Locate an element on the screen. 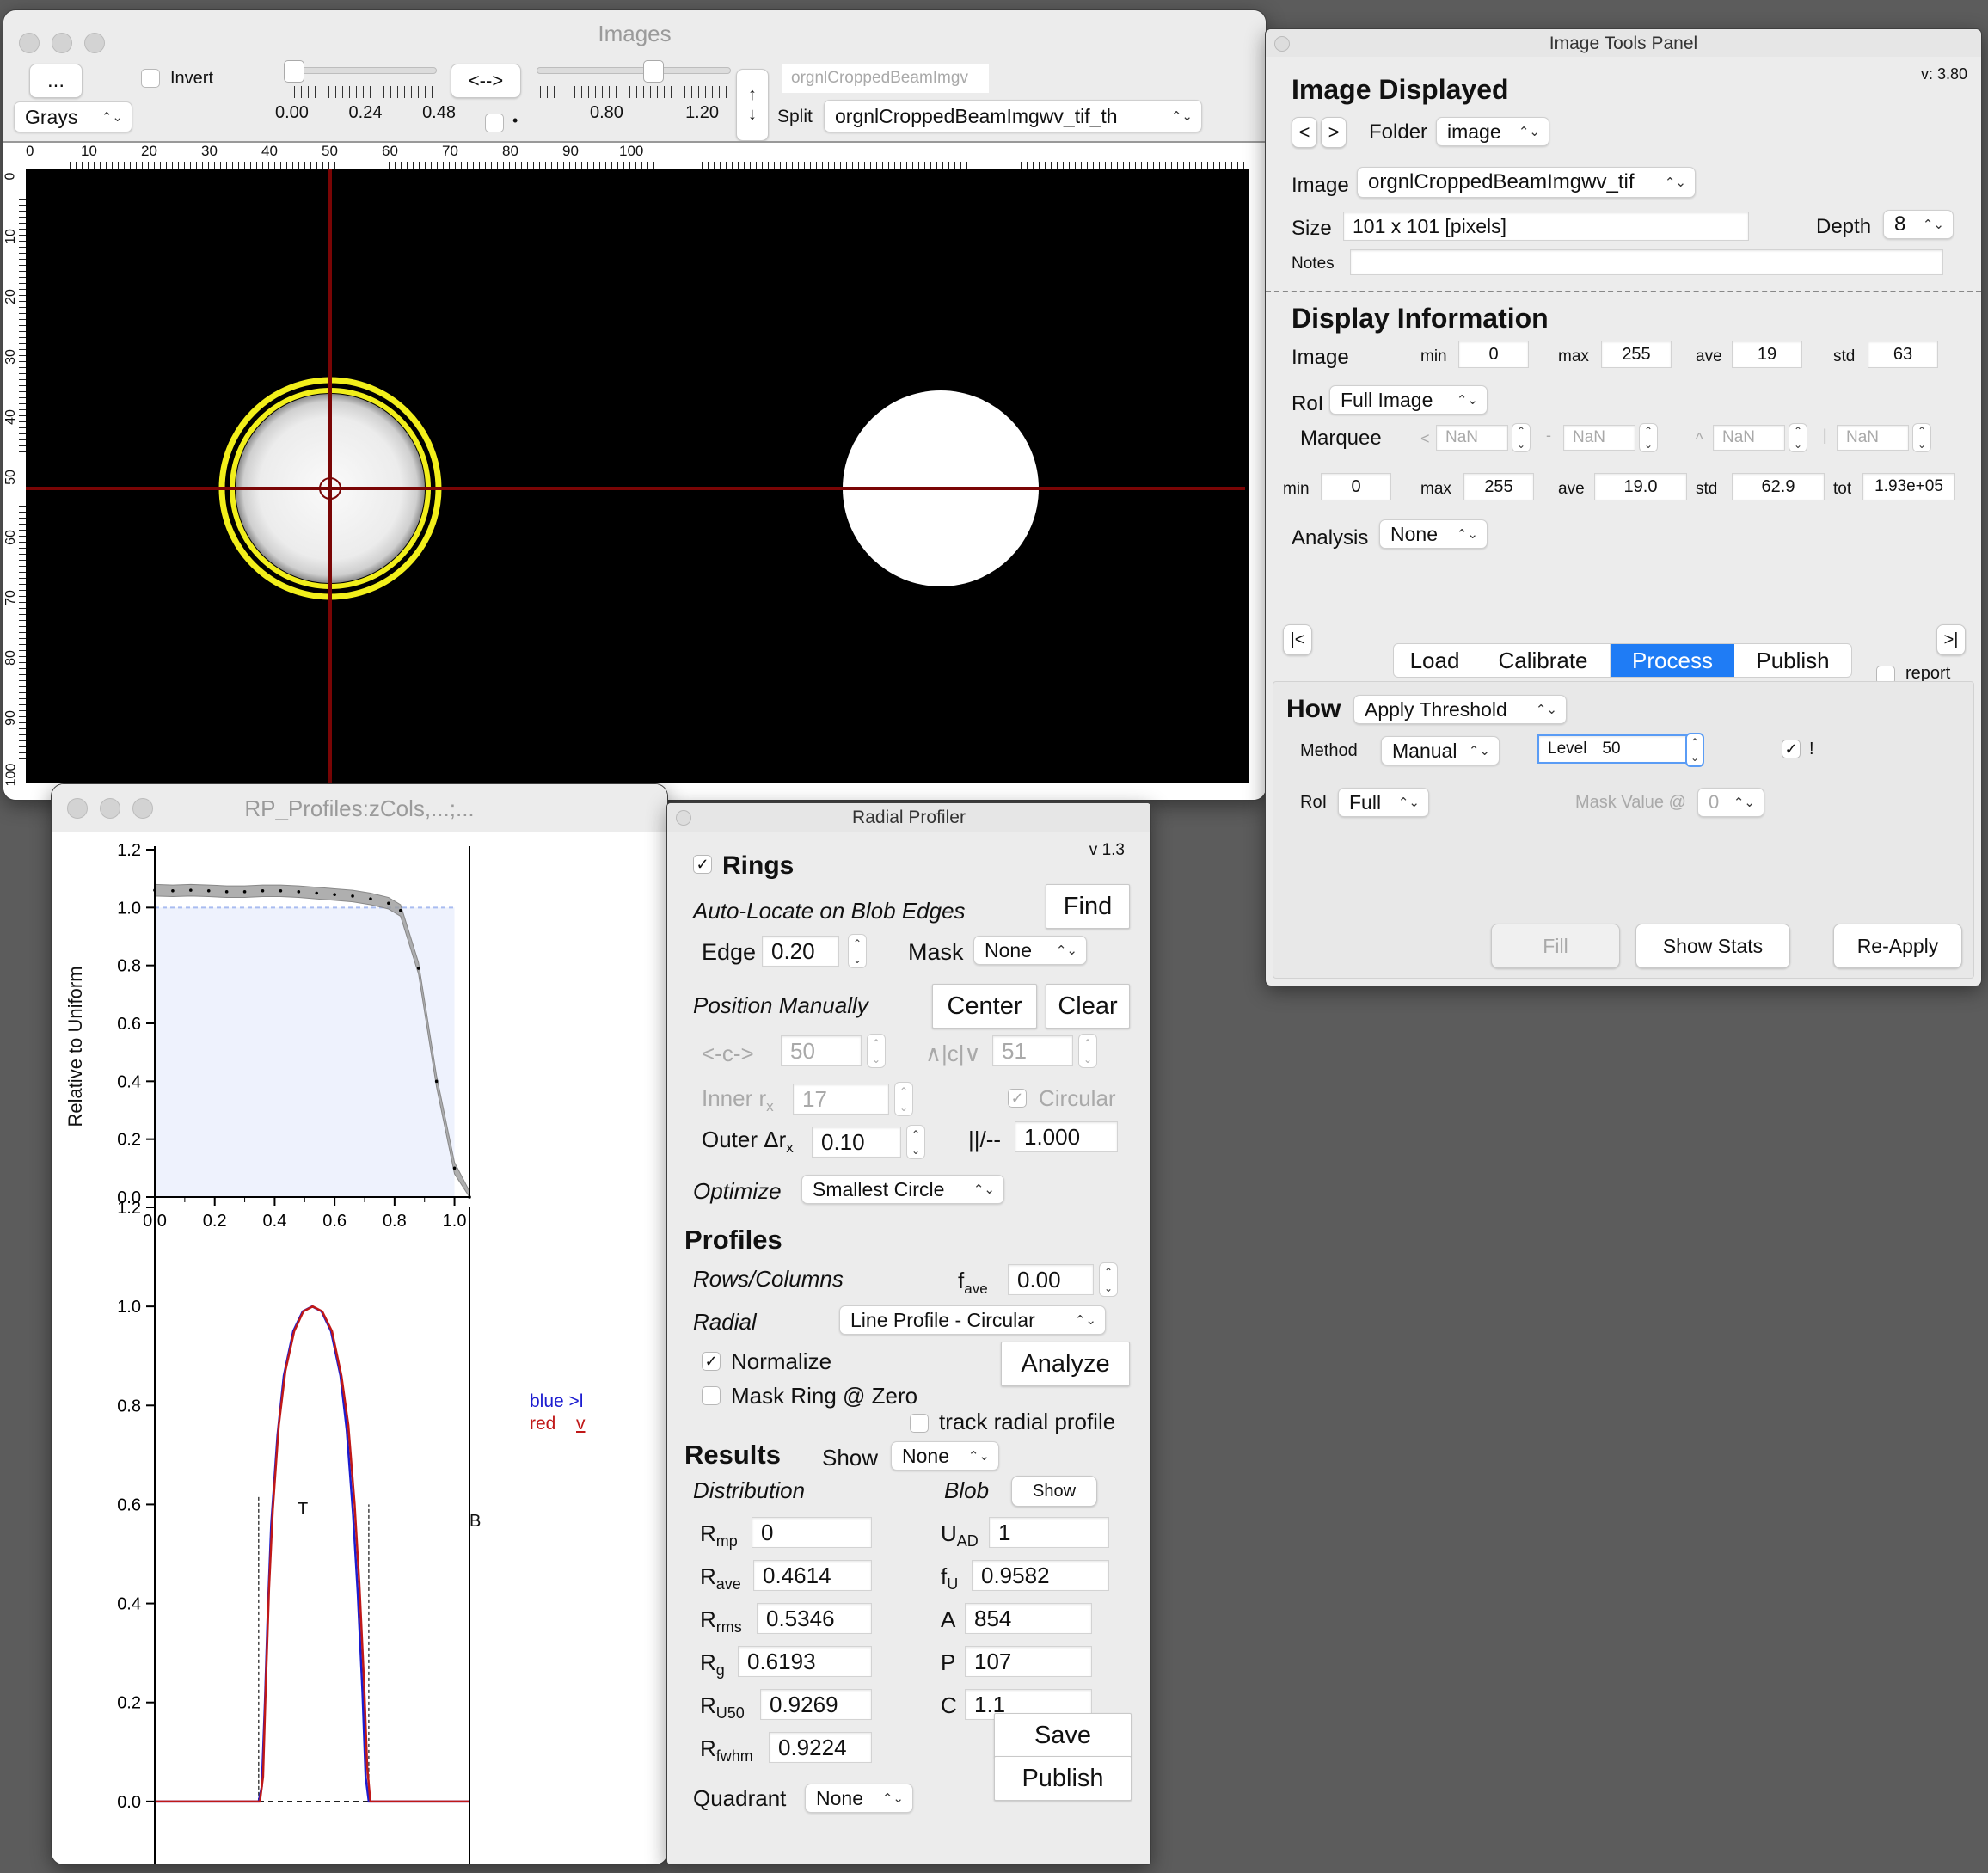 This screenshot has height=1873, width=1988. level-stepper: ⌃ ⌄ is located at coordinates (1694, 750).